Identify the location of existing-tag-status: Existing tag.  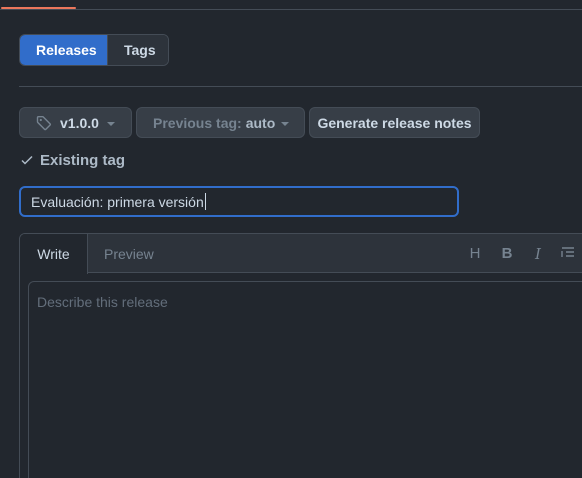
(72, 160).